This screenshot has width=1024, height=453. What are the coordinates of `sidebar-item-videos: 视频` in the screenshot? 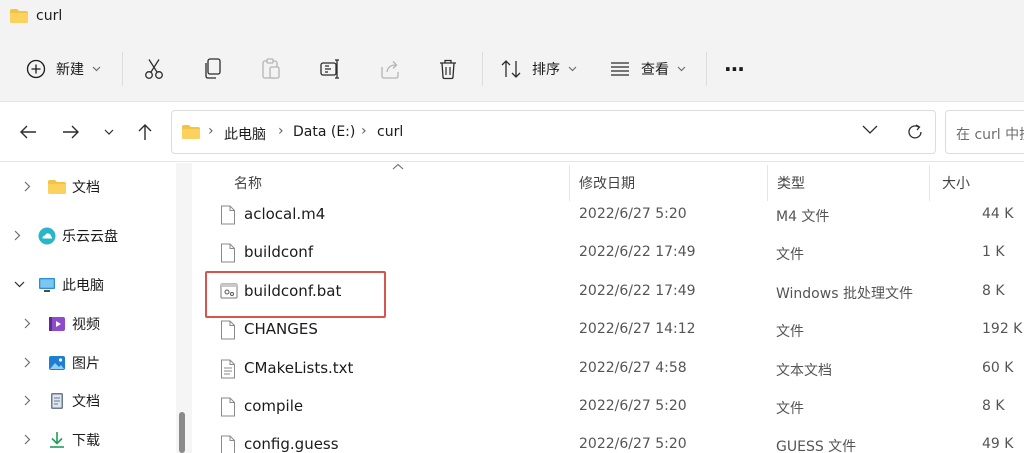 It's located at (88, 324).